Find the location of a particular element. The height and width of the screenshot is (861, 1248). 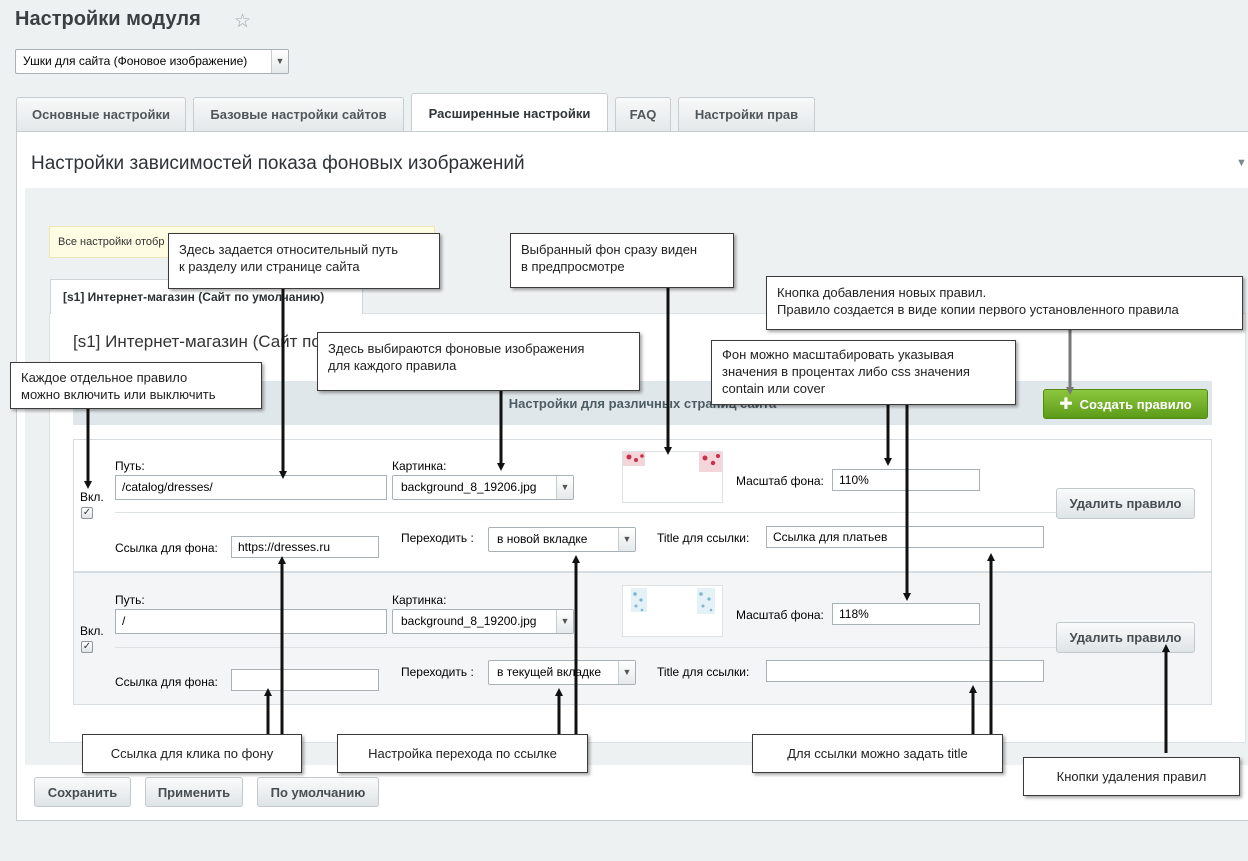

star-icon: ☆ is located at coordinates (242, 21).